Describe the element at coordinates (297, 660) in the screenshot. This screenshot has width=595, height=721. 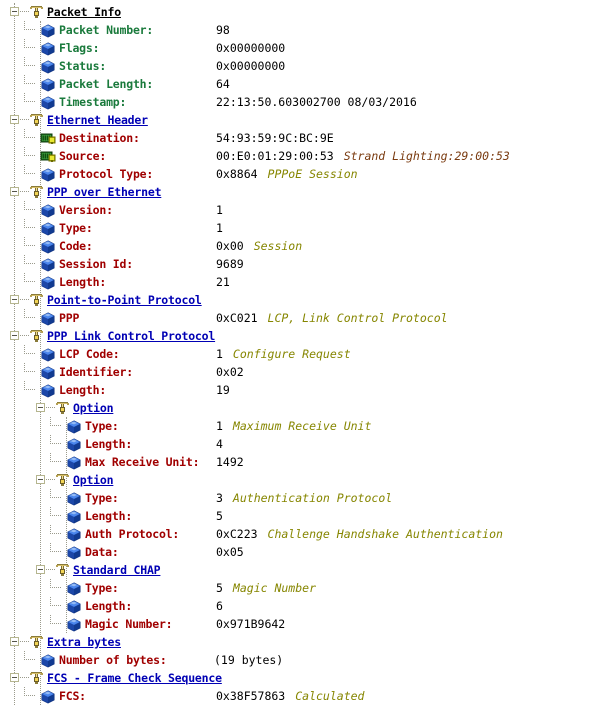
I see `tree-field-row: Number of bytes: (19 bytes)` at that location.